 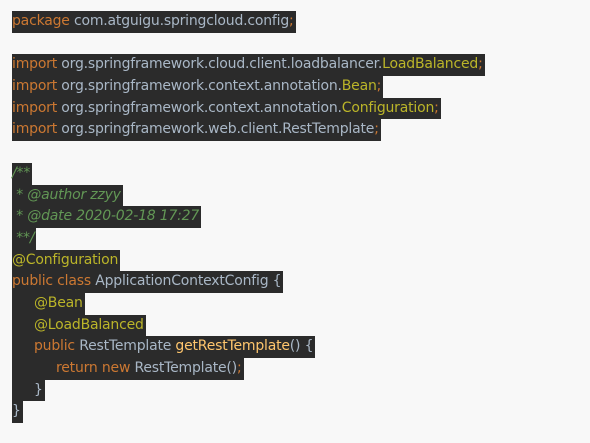 I want to click on doc-comment: * @date 2020-02-18 17:27, so click(x=106, y=216).